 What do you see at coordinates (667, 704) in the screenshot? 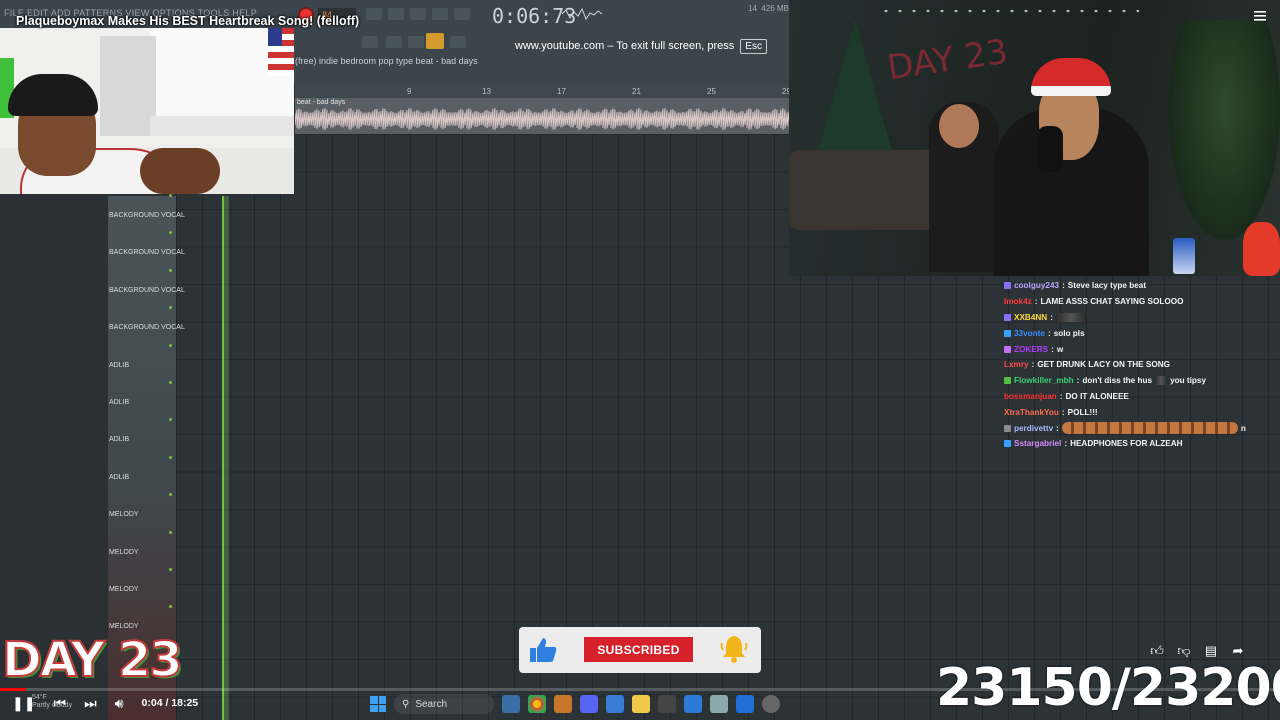
I see `obs-icon` at bounding box center [667, 704].